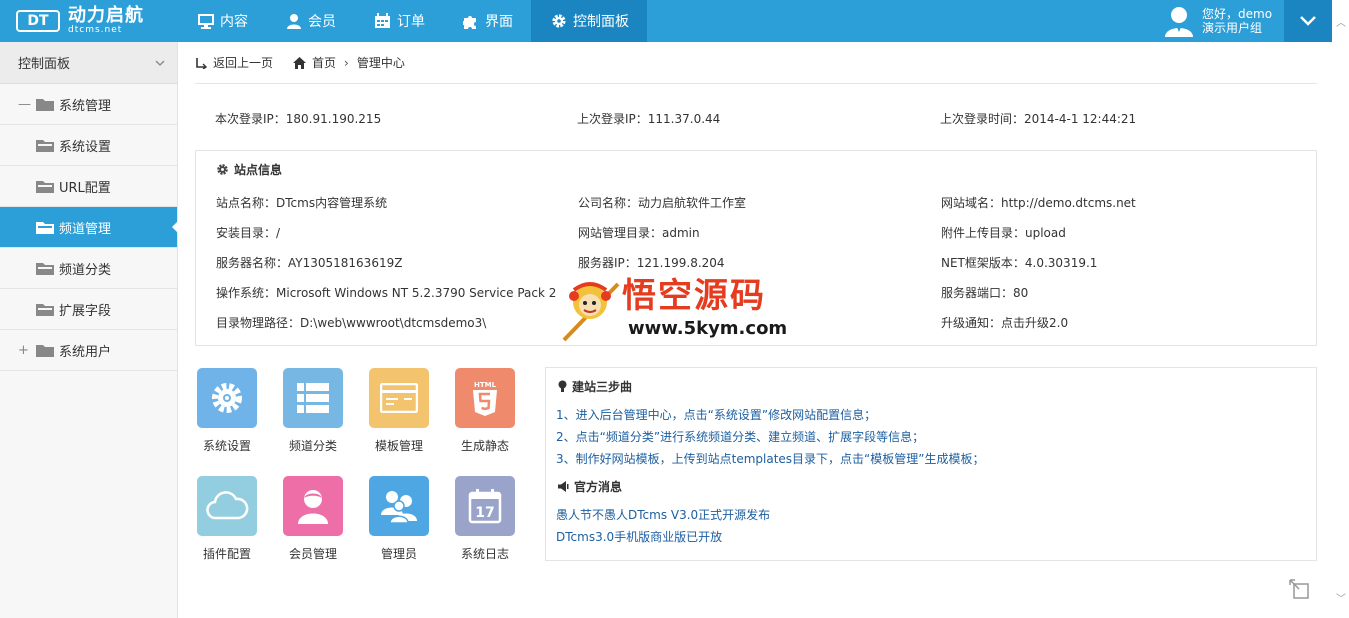 The image size is (1349, 618). Describe the element at coordinates (312, 446) in the screenshot. I see `app-label: 频道分类` at that location.